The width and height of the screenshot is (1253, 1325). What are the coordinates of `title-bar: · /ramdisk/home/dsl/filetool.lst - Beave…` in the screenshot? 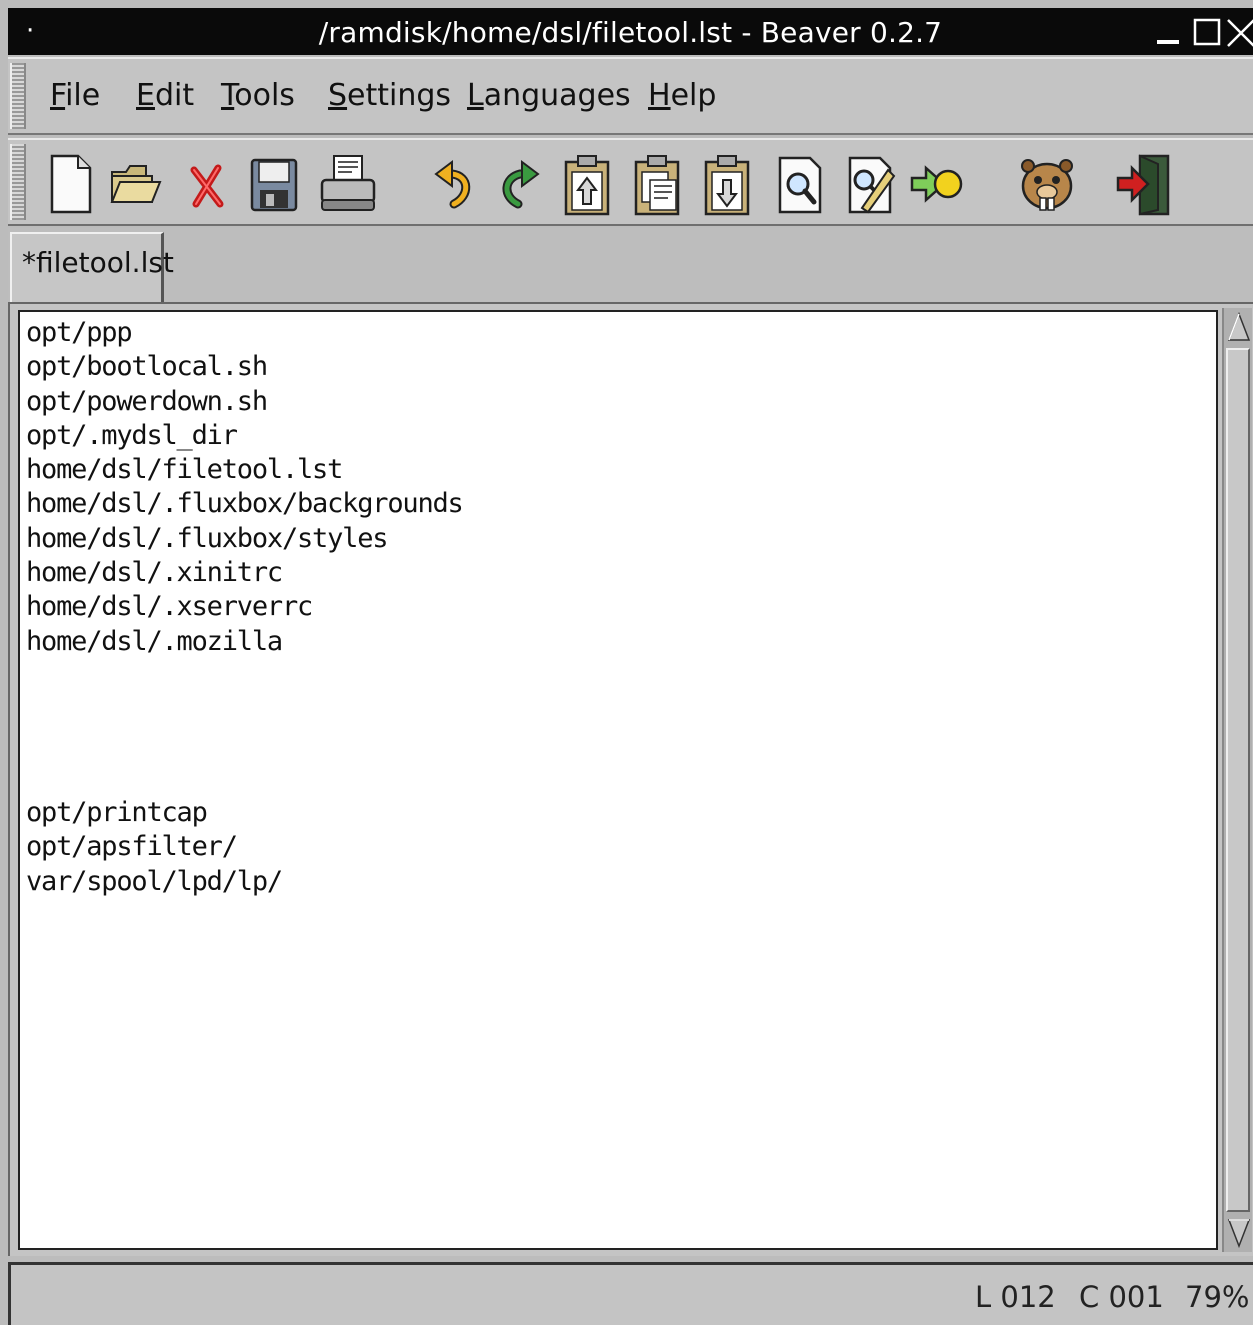 It's located at (630, 31).